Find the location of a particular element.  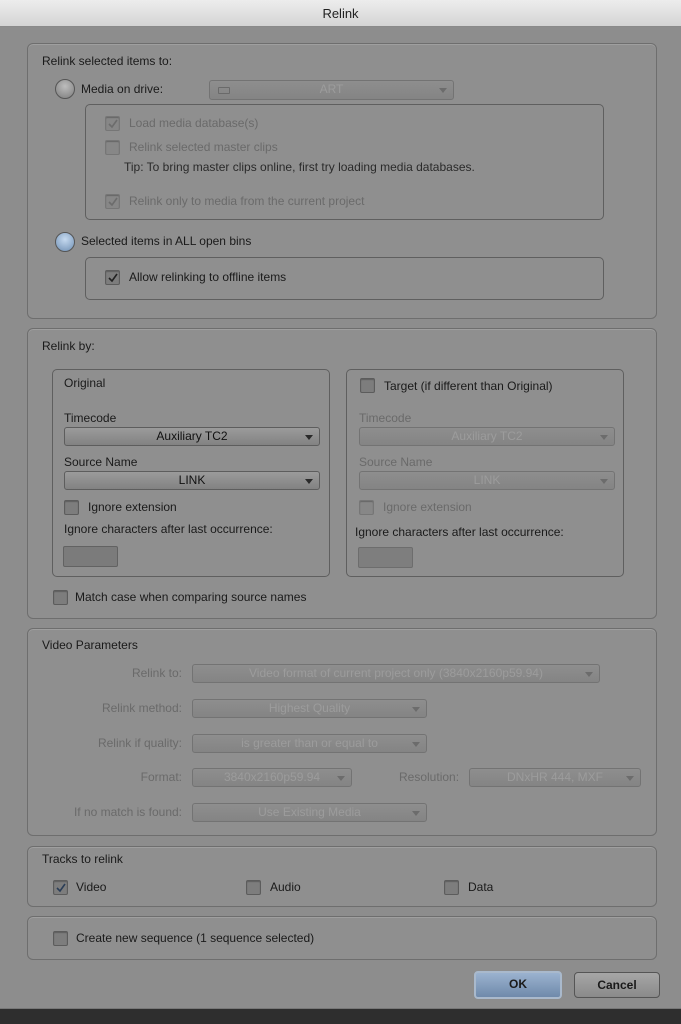

allow-offline-checkbox is located at coordinates (112, 277).